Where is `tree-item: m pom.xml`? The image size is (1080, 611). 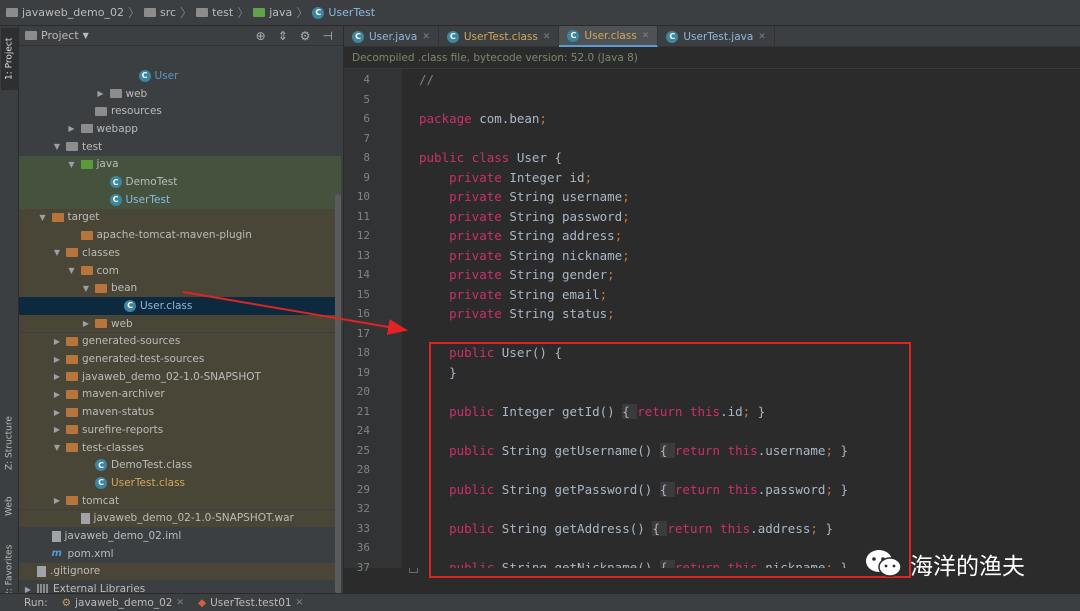
tree-item: m pom.xml is located at coordinates (180, 554).